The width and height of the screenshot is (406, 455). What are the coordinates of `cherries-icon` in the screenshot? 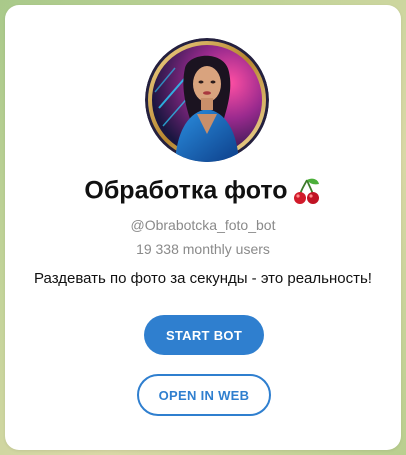 It's located at (307, 191).